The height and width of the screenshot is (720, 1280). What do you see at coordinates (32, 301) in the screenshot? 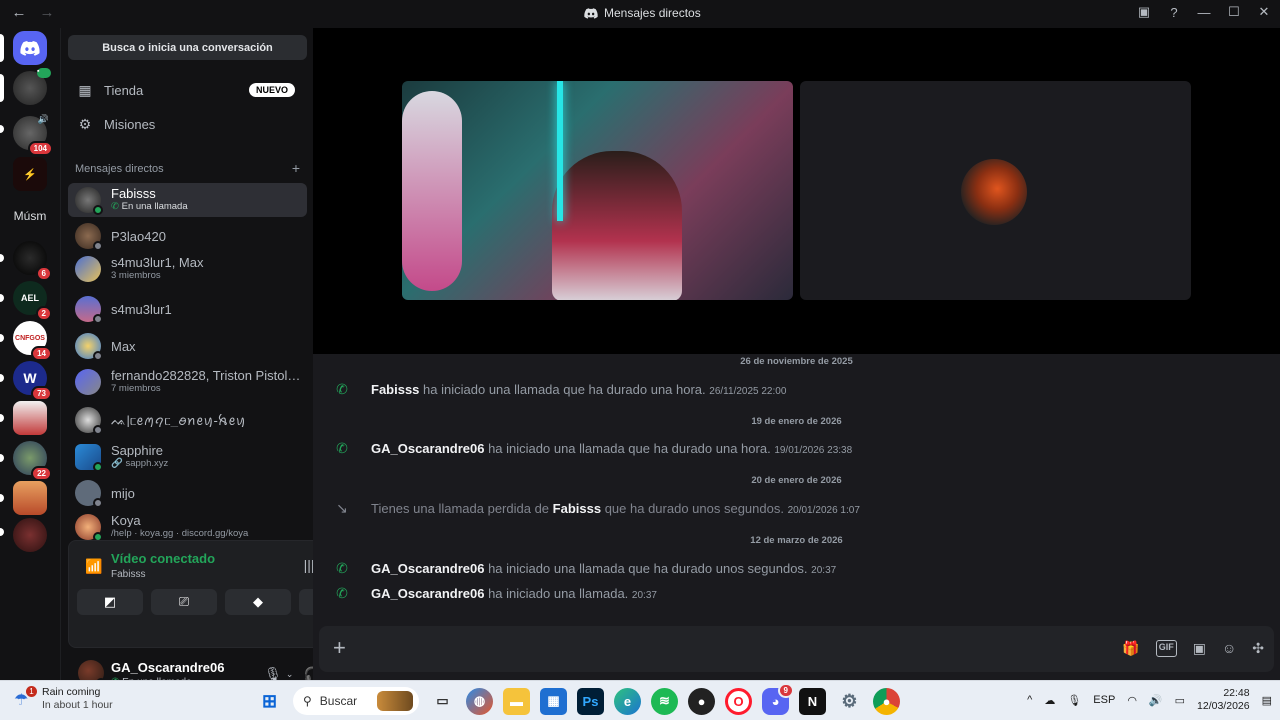
I see `server-icon-ael: AEL 2` at bounding box center [32, 301].